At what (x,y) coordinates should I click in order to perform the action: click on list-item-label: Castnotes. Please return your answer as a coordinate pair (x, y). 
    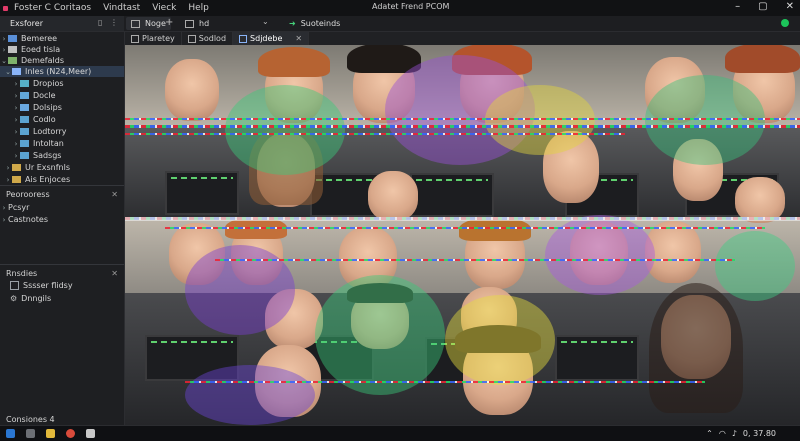
    Looking at the image, I should click on (28, 219).